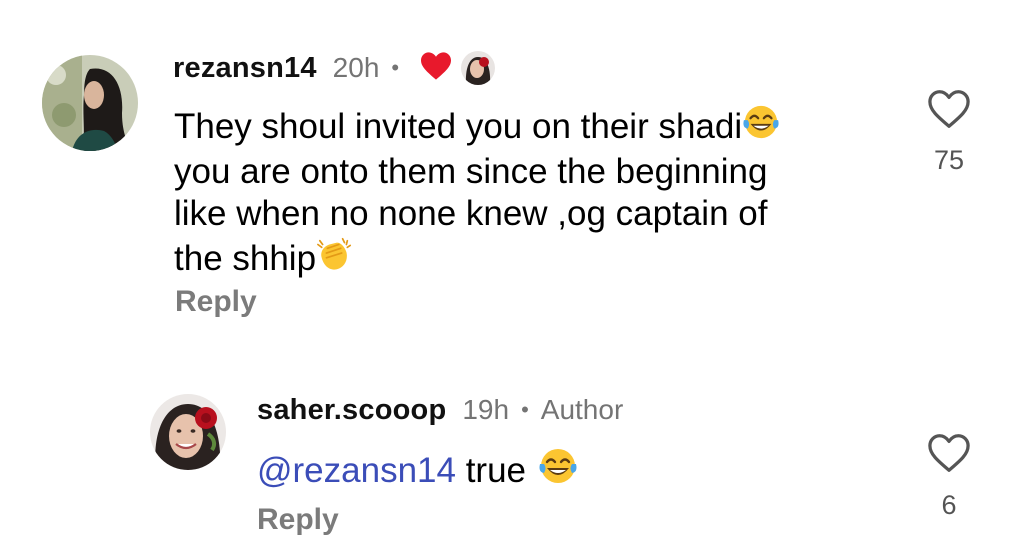  Describe the element at coordinates (471, 171) in the screenshot. I see `comment-text: you are onto them since the beginning` at that location.